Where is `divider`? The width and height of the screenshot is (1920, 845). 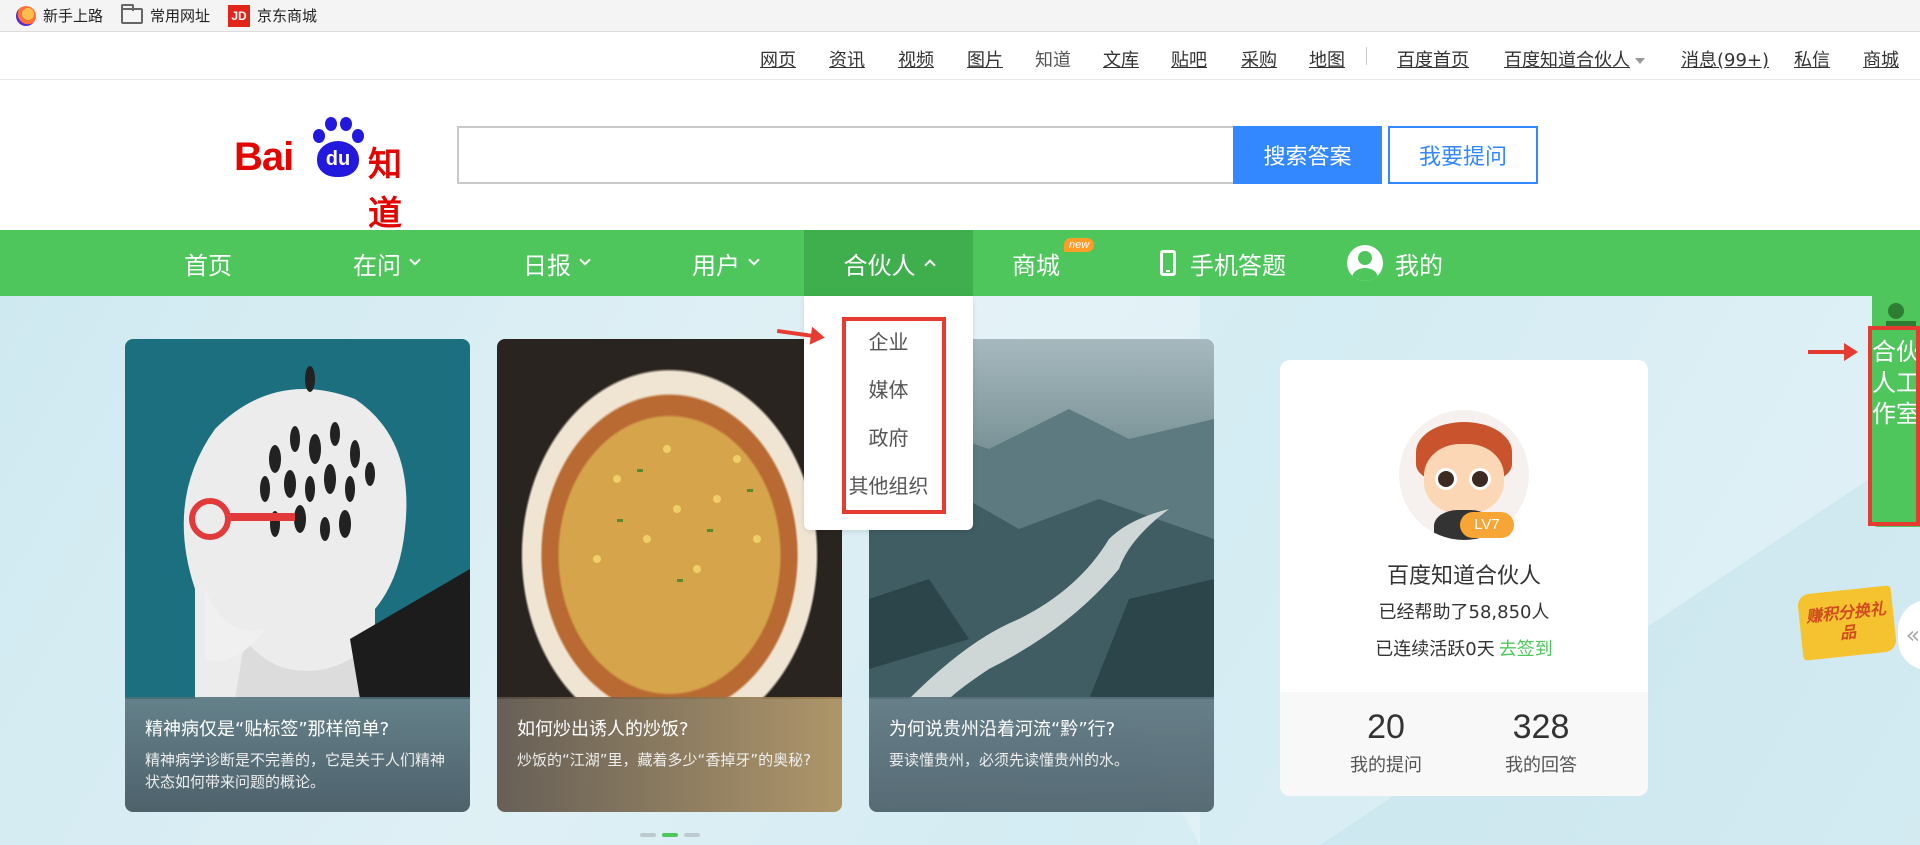 divider is located at coordinates (1366, 56).